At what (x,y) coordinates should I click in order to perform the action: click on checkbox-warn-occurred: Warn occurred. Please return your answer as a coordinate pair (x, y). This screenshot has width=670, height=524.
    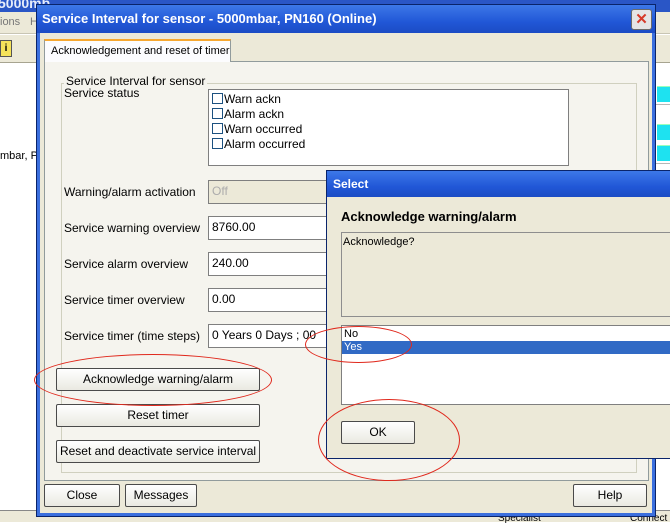
    Looking at the image, I should click on (257, 129).